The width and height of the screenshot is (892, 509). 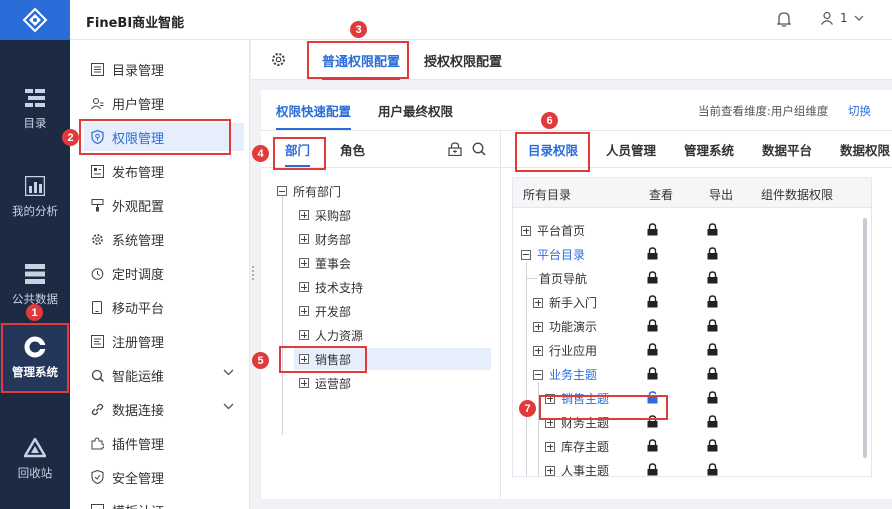 I want to click on sidebar-item-catalog: 目录管理, so click(x=165, y=69).